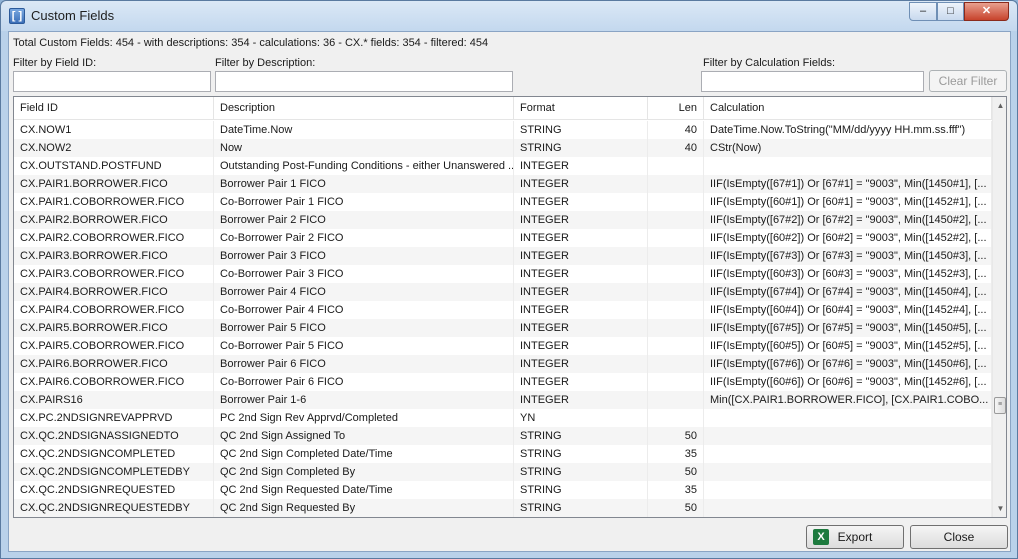 Image resolution: width=1018 pixels, height=559 pixels. Describe the element at coordinates (986, 11) in the screenshot. I see `window-close-button: ✕` at that location.